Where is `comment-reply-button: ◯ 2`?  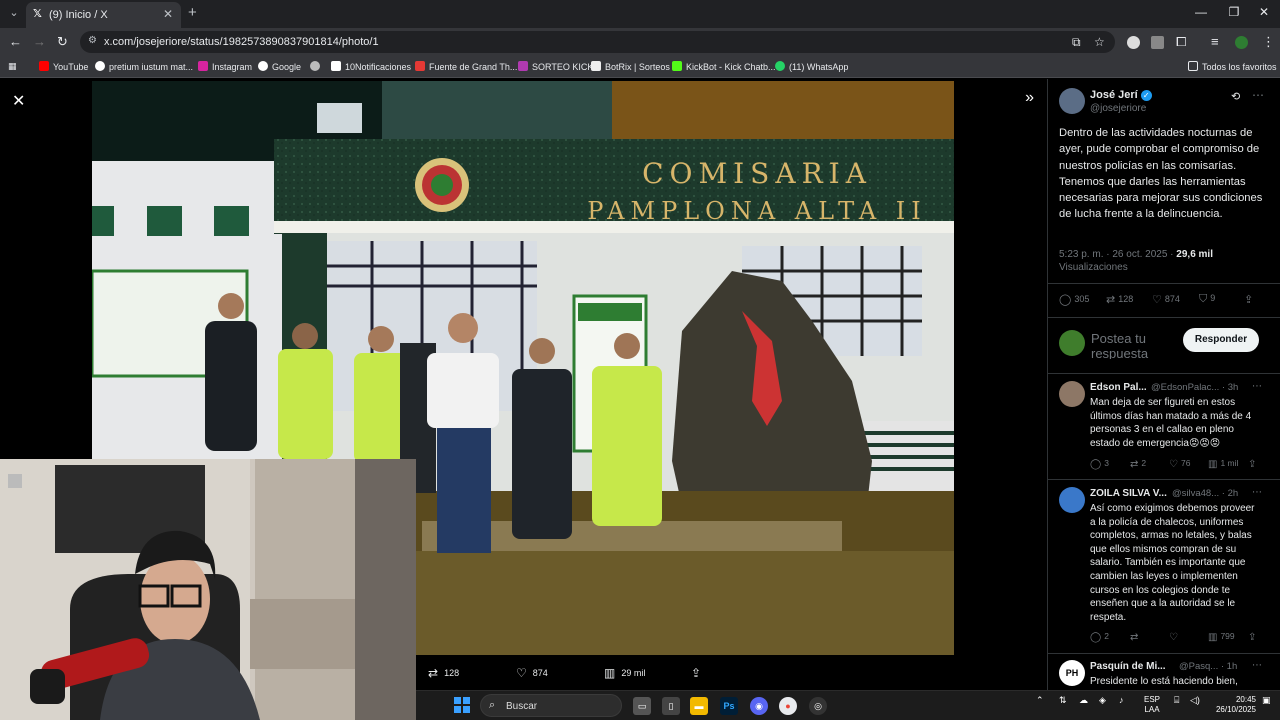
comment-reply-button: ◯ 2 is located at coordinates (1099, 637).